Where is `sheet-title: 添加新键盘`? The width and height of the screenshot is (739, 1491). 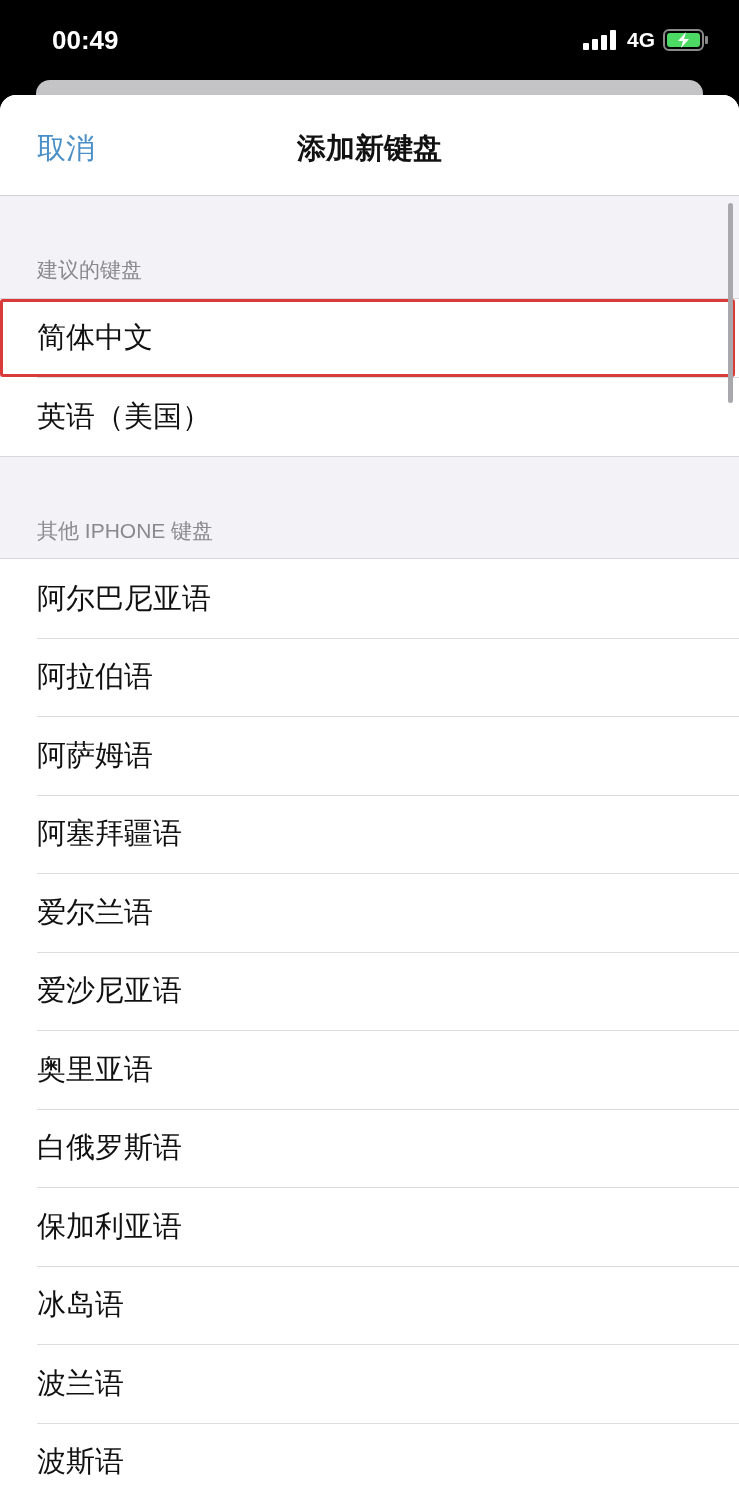
sheet-title: 添加新键盘 is located at coordinates (369, 148).